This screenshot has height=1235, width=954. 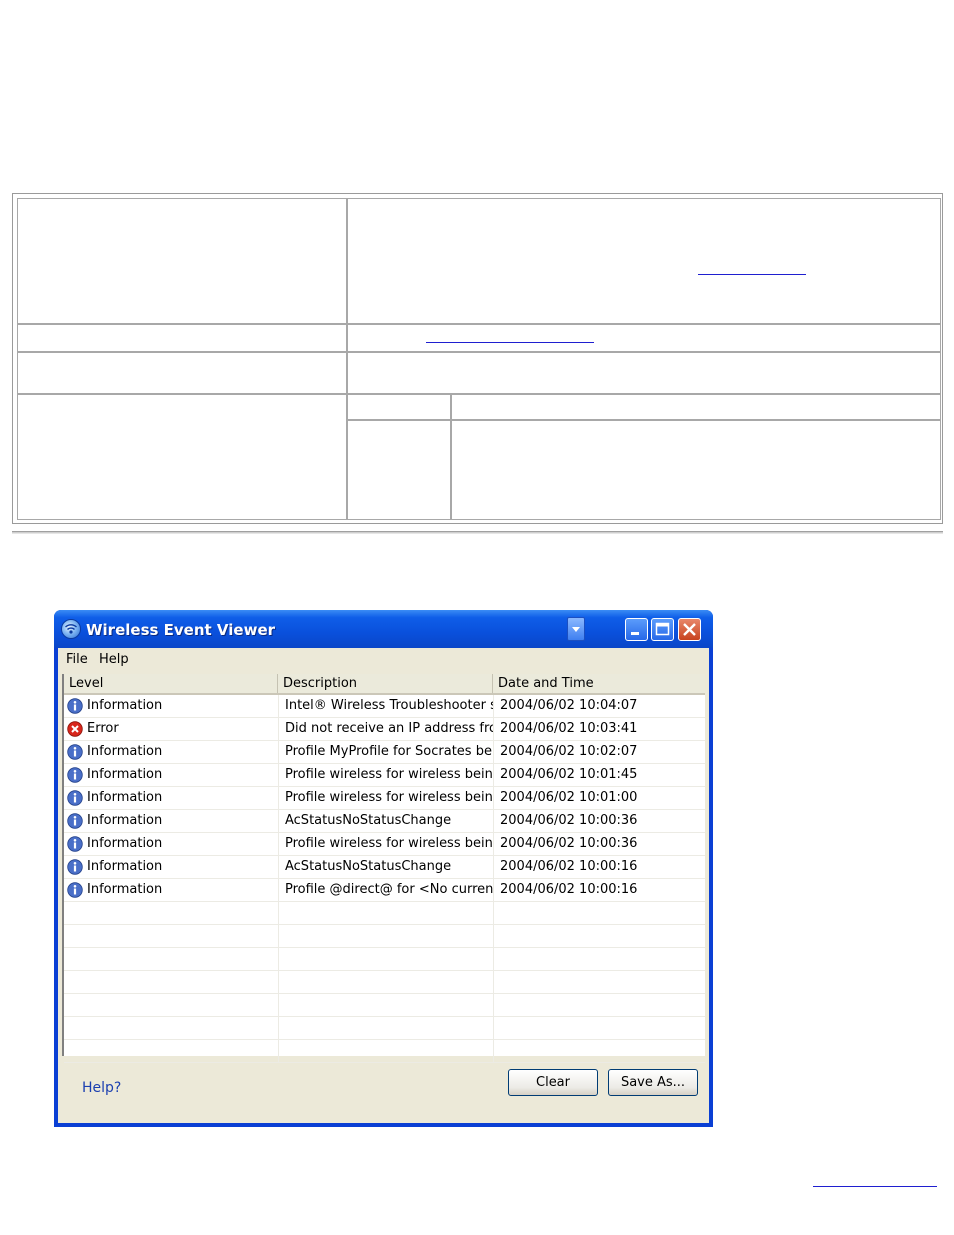 What do you see at coordinates (101, 1088) in the screenshot?
I see `help-link: Help?` at bounding box center [101, 1088].